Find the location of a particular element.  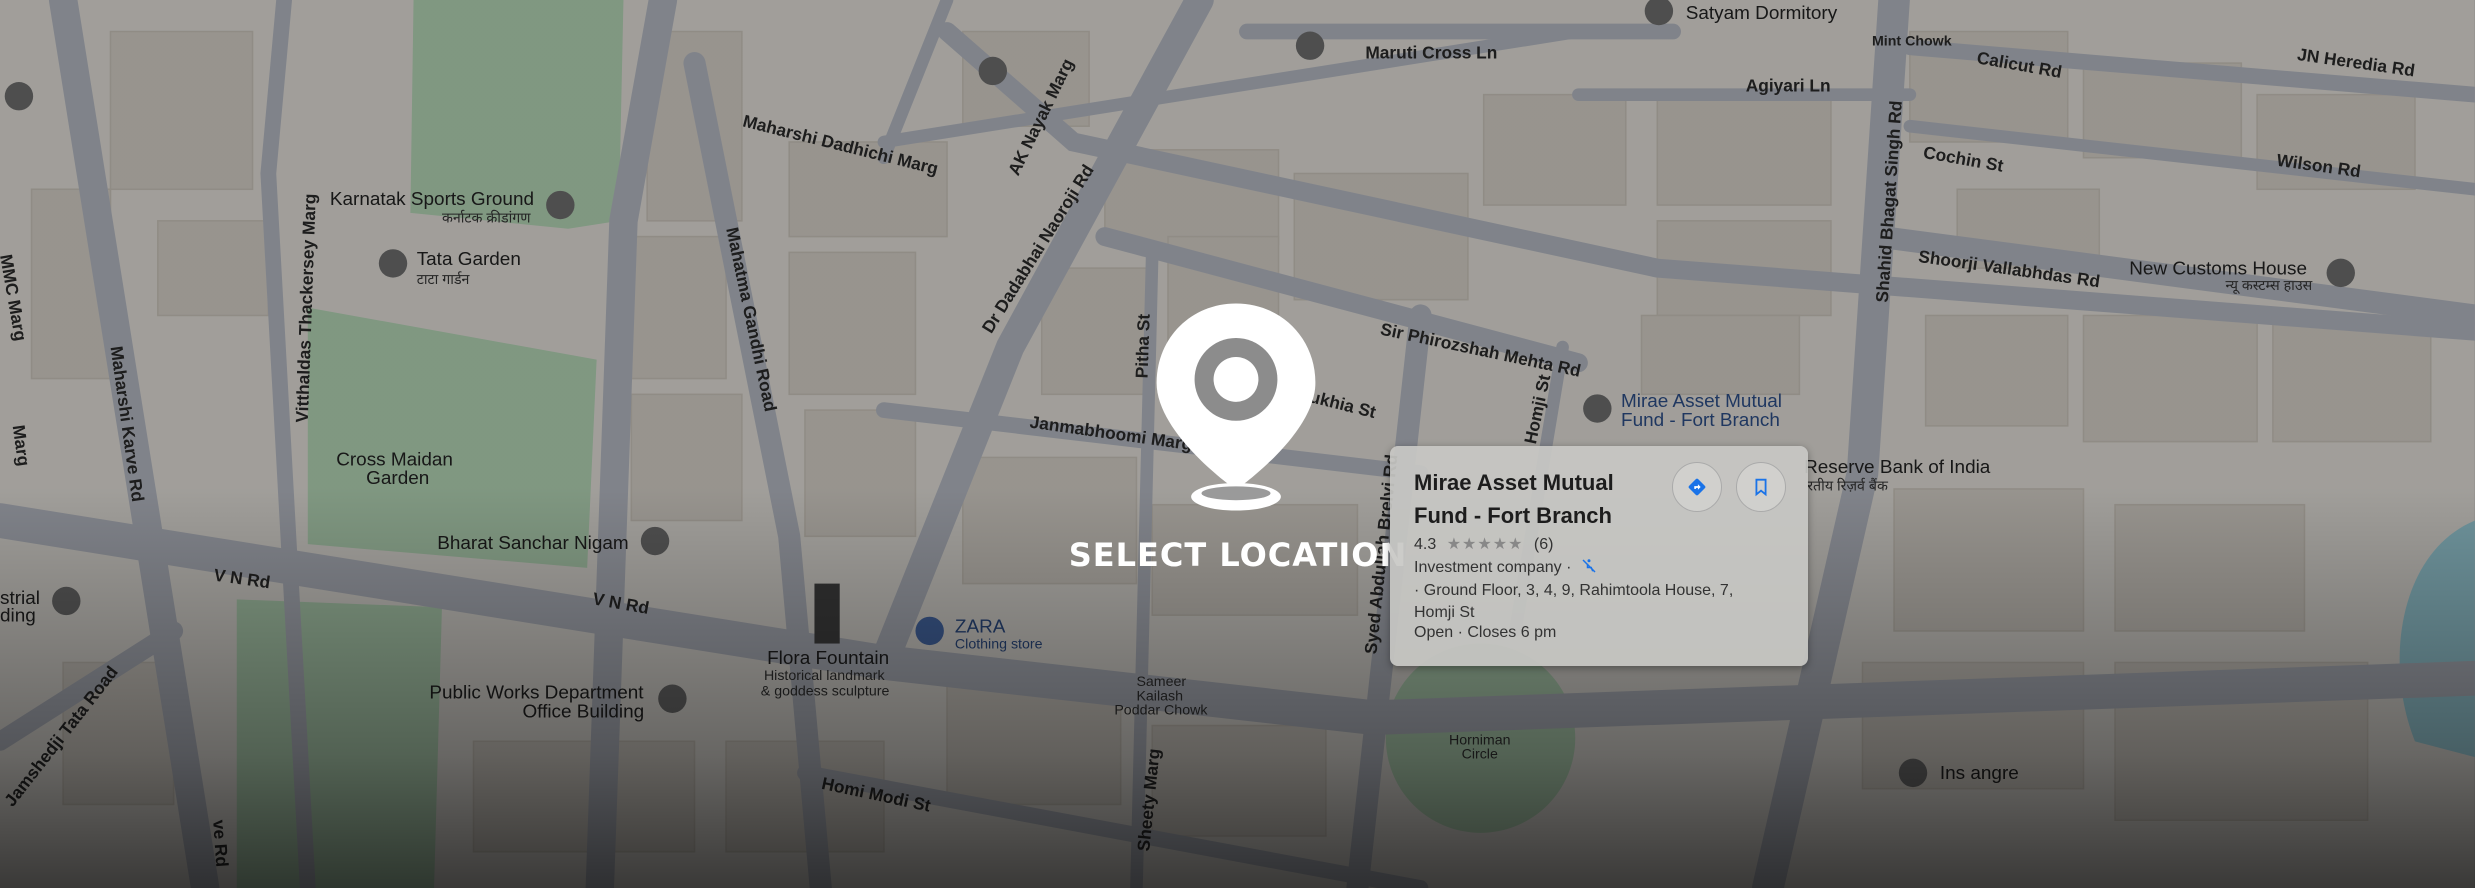

review-count: (6) is located at coordinates (1543, 544).